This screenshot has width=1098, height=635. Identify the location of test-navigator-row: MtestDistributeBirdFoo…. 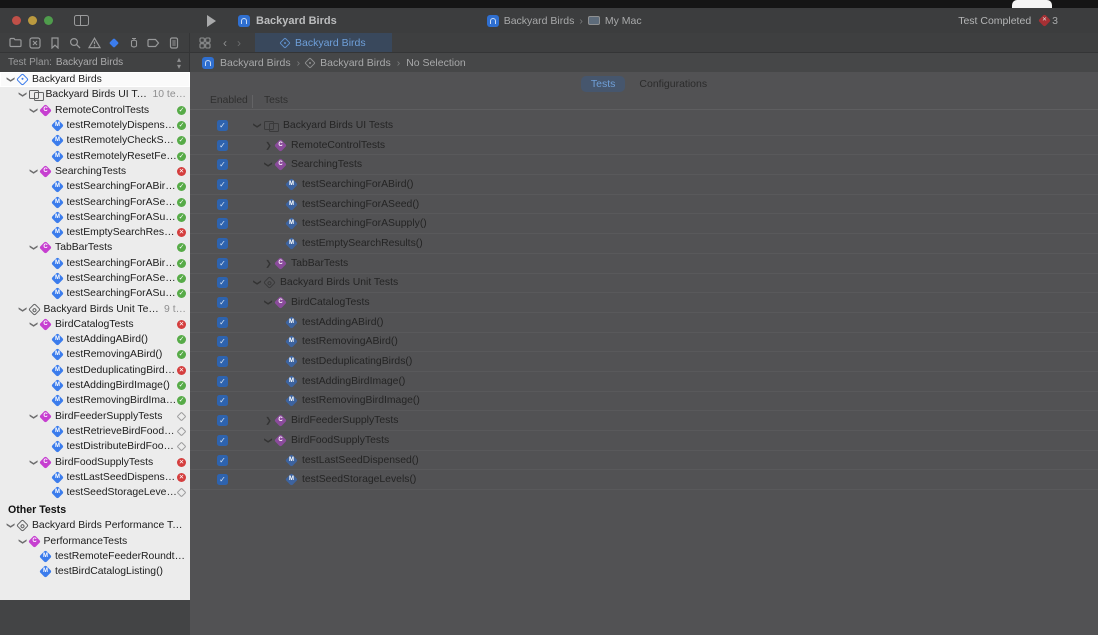
(95, 446).